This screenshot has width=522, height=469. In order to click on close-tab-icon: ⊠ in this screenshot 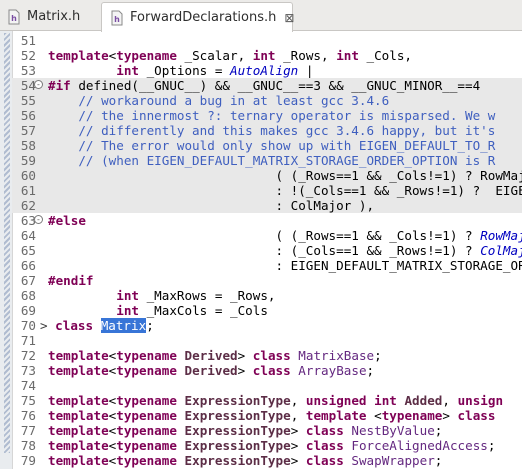, I will do `click(289, 18)`.